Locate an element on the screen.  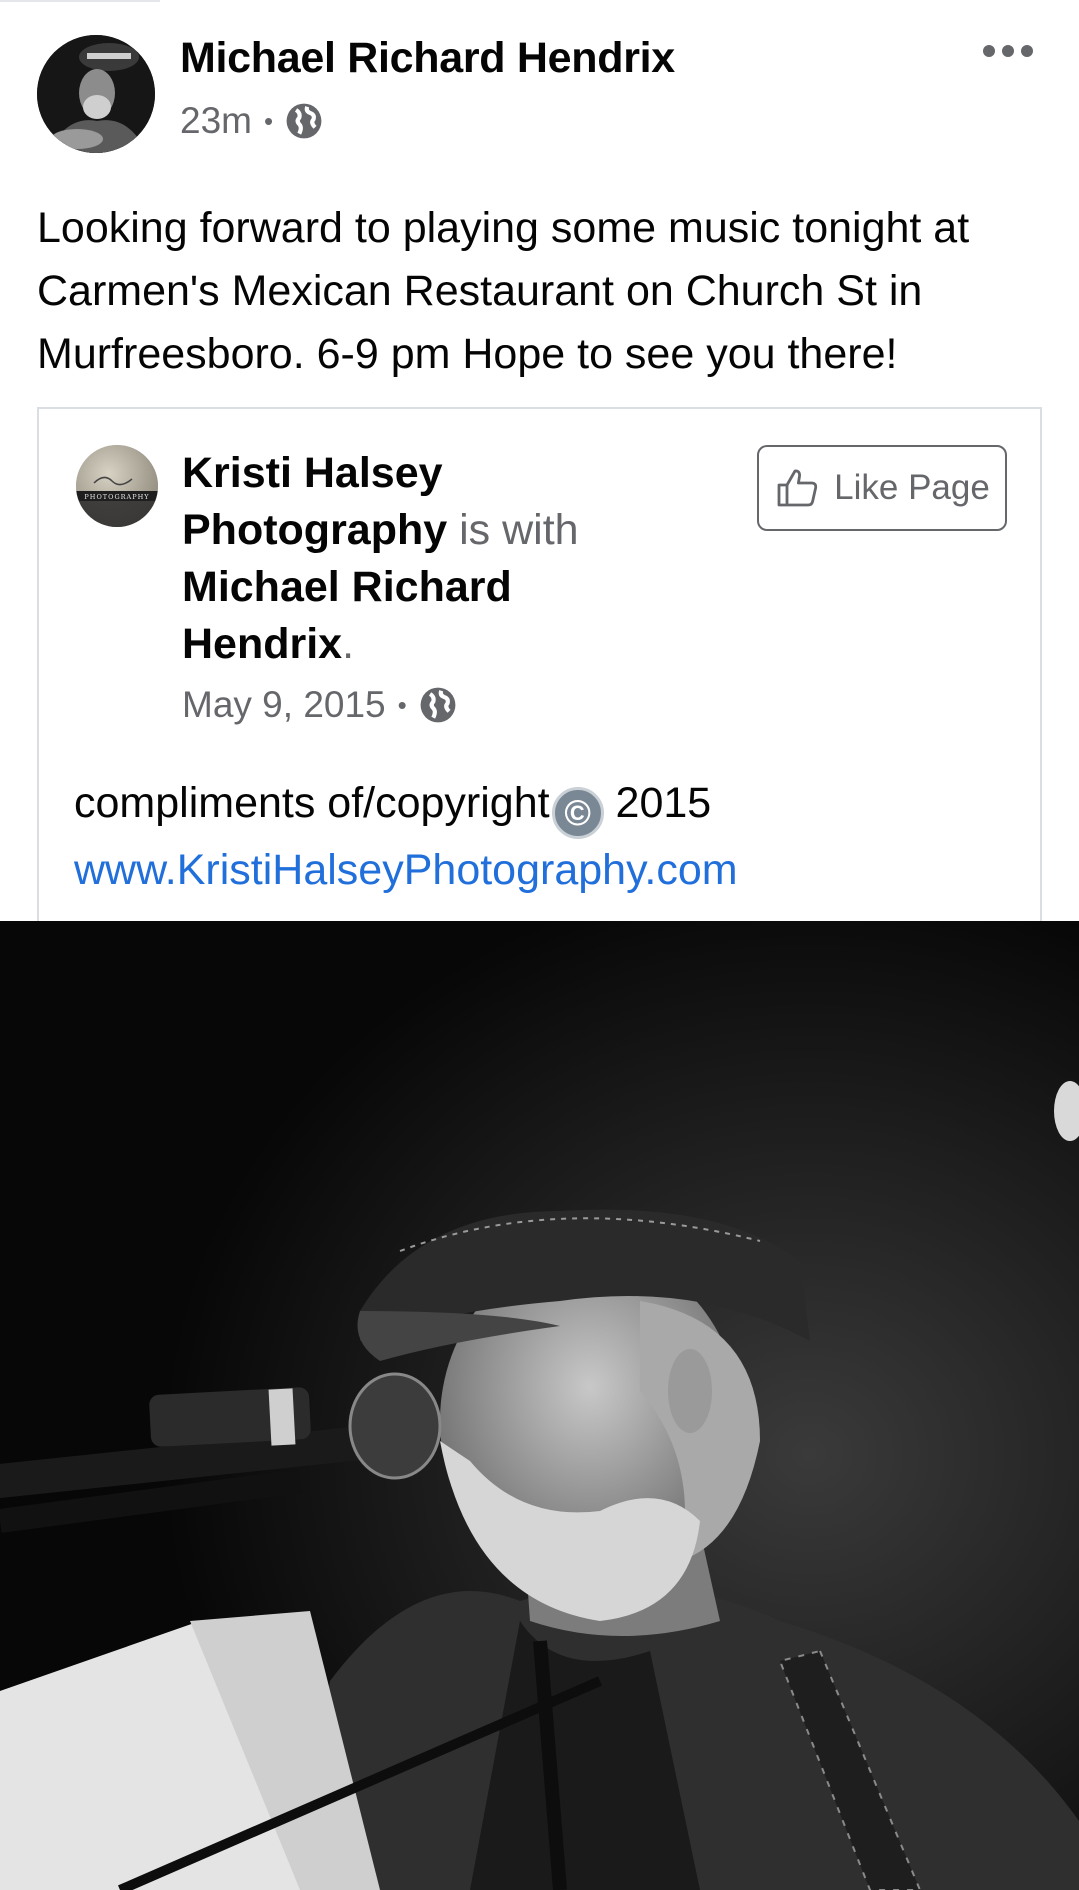
page-avatar: PHOTOGRAPHY is located at coordinates (117, 486).